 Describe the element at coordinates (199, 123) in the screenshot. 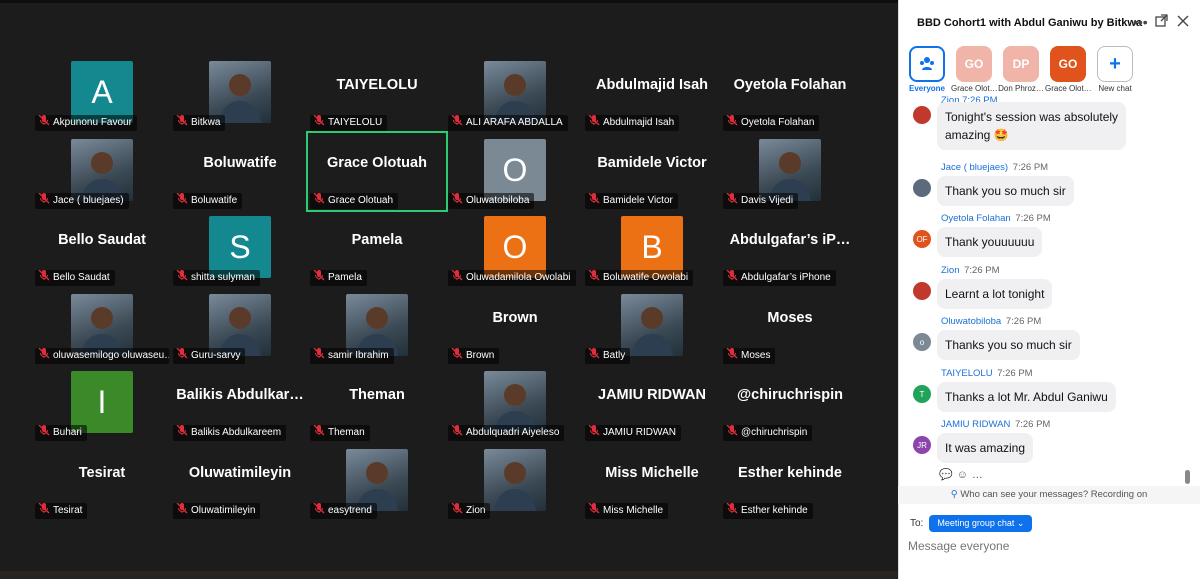

I see `participant-name-label: Bitkwa` at that location.